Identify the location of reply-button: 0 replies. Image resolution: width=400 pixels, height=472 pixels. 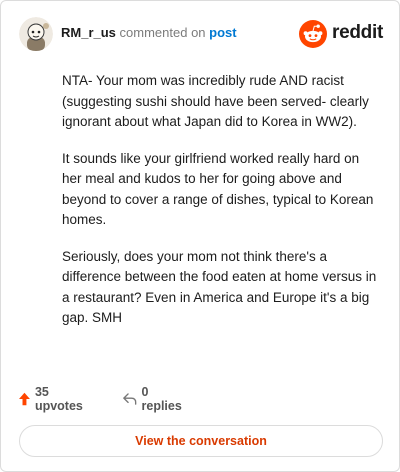
(153, 399).